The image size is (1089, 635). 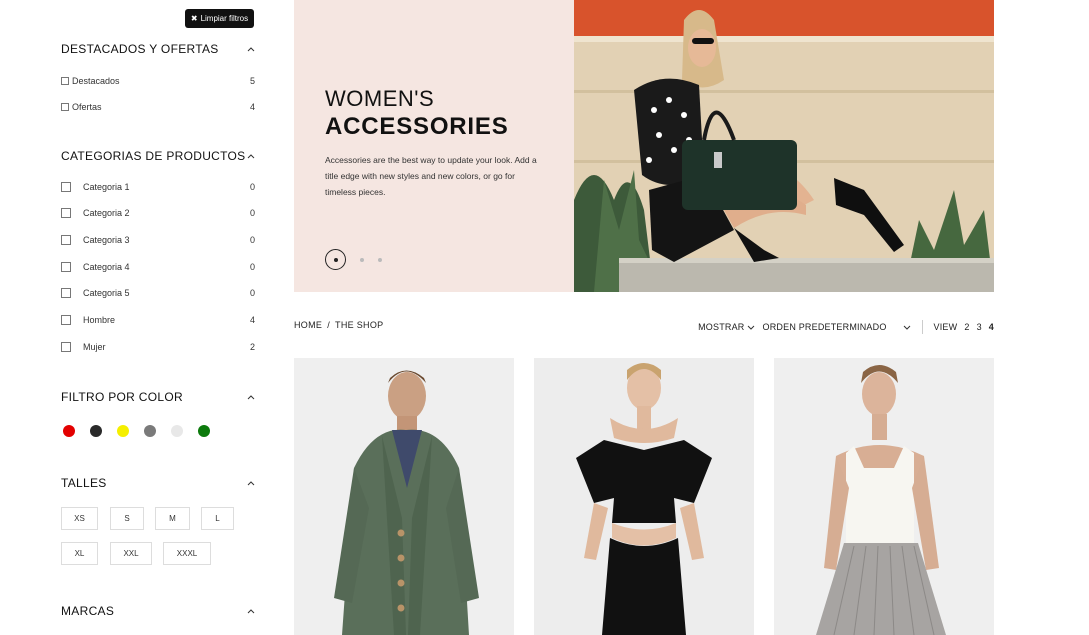 I want to click on sort-label: ORDEN PREDETERMINADO, so click(x=824, y=327).